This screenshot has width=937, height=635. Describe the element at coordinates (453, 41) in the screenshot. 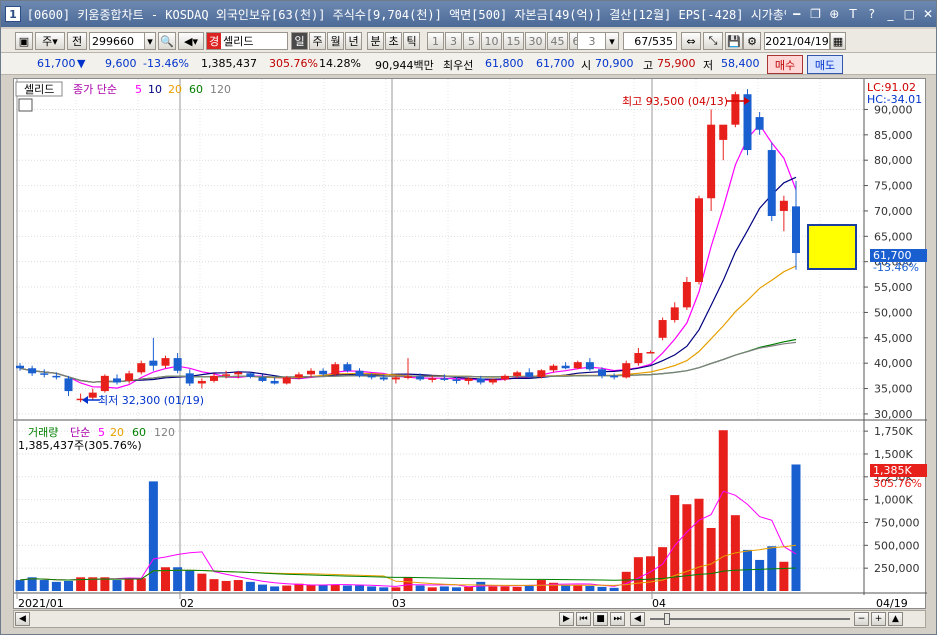

I see `minute-option-3: 3` at that location.